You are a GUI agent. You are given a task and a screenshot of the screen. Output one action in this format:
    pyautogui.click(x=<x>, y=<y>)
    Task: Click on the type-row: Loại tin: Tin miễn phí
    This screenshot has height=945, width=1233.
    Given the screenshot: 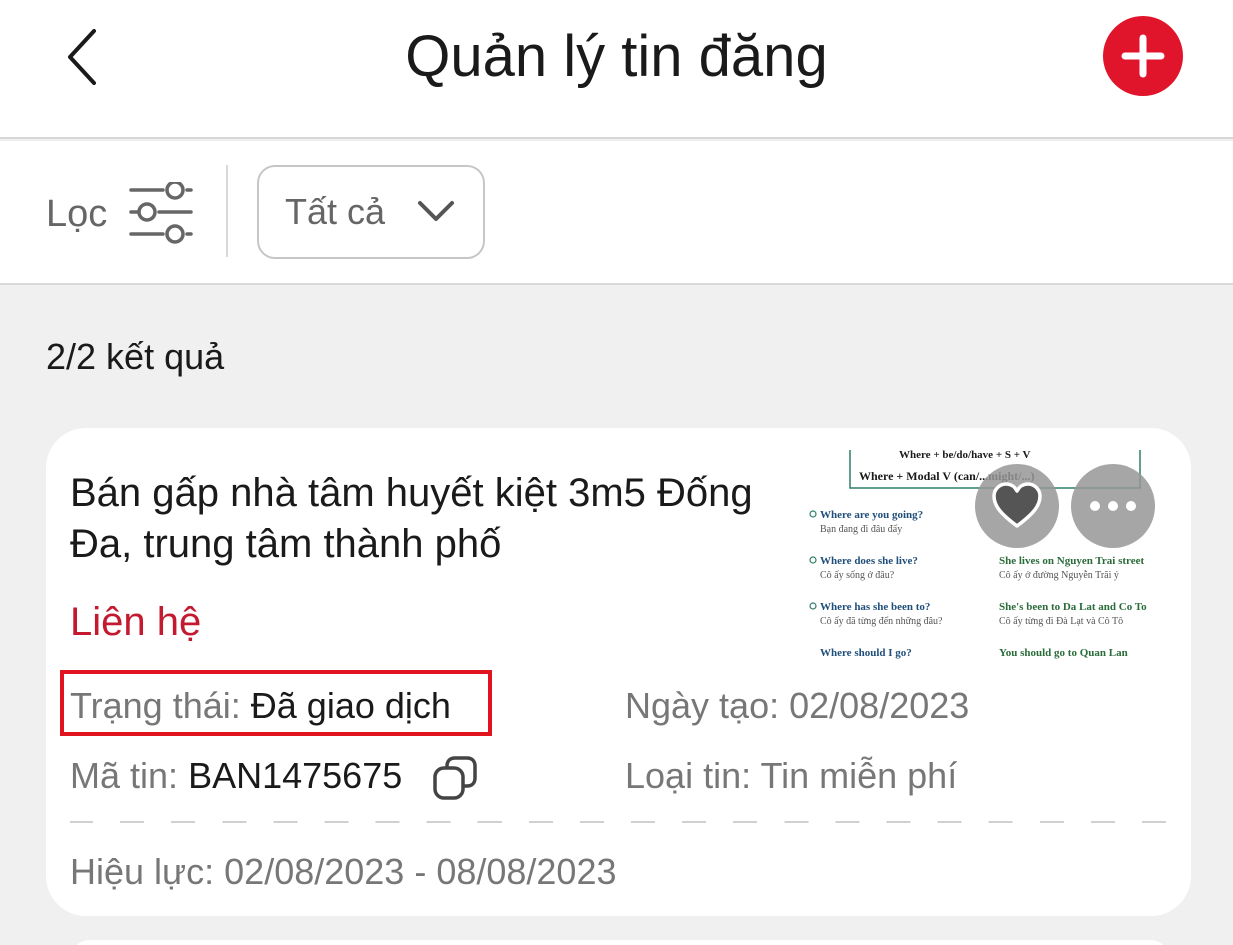 What is the action you would take?
    pyautogui.click(x=791, y=776)
    